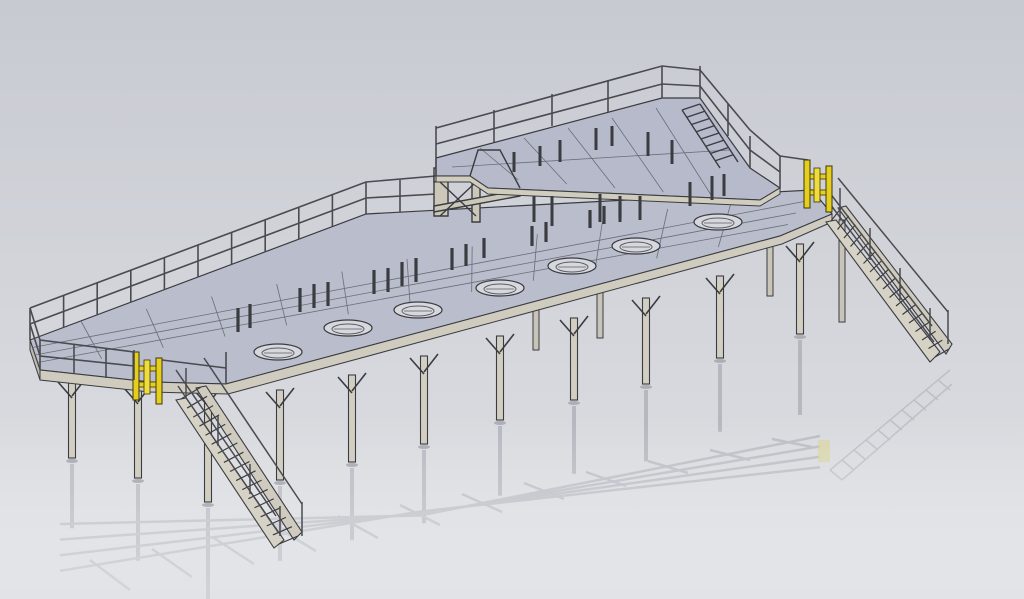 Image resolution: width=1024 pixels, height=599 pixels. Describe the element at coordinates (147, 377) in the screenshot. I see `left-gate-leaf` at that location.